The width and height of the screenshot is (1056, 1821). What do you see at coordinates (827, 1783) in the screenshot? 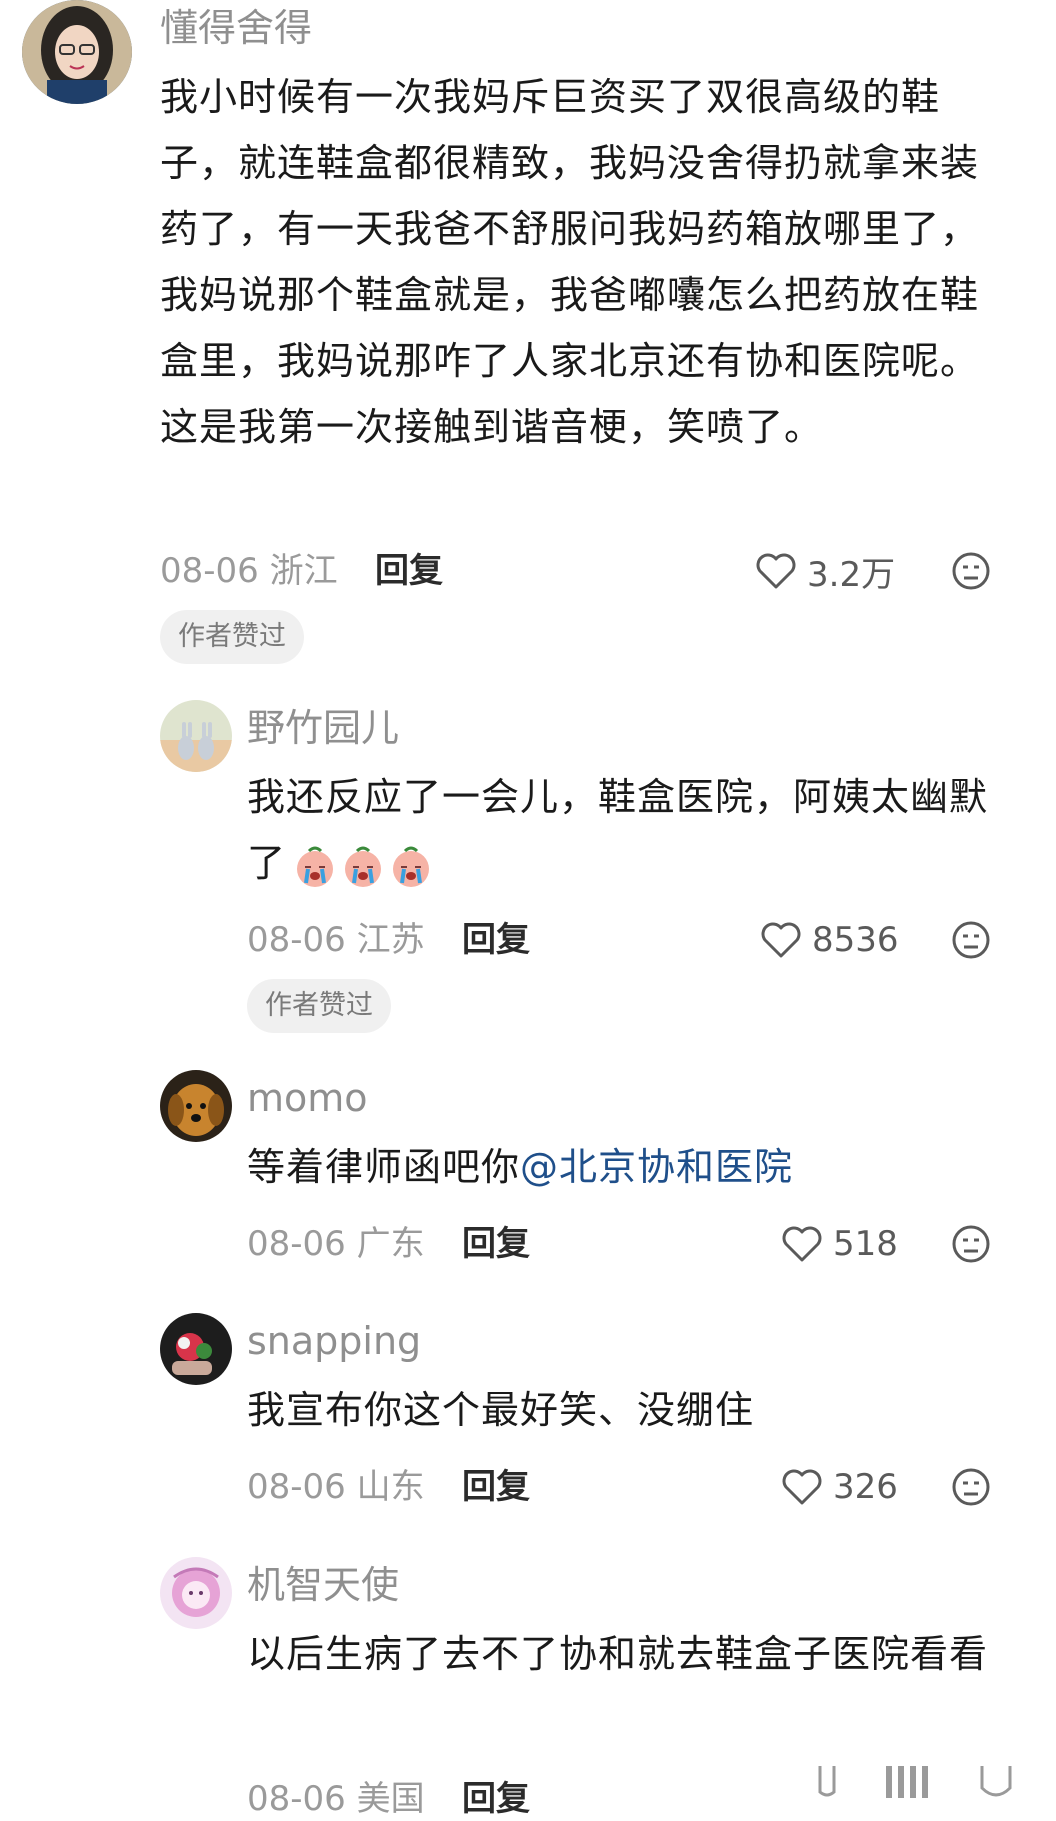
I see `nav-line-icon` at bounding box center [827, 1783].